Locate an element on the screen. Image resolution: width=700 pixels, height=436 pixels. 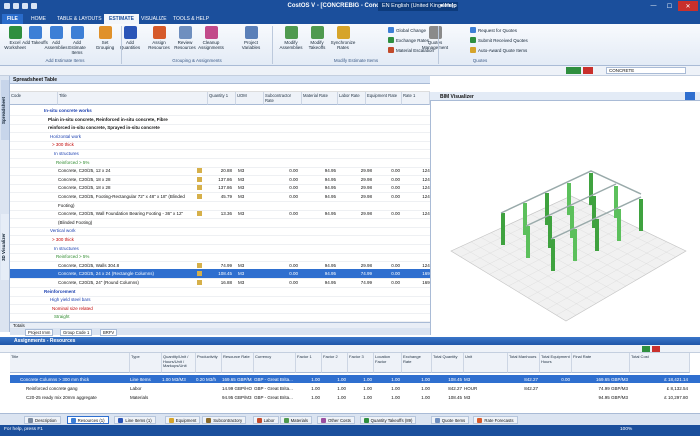
global-change-button: Global Change is located at coordinates (407, 30).